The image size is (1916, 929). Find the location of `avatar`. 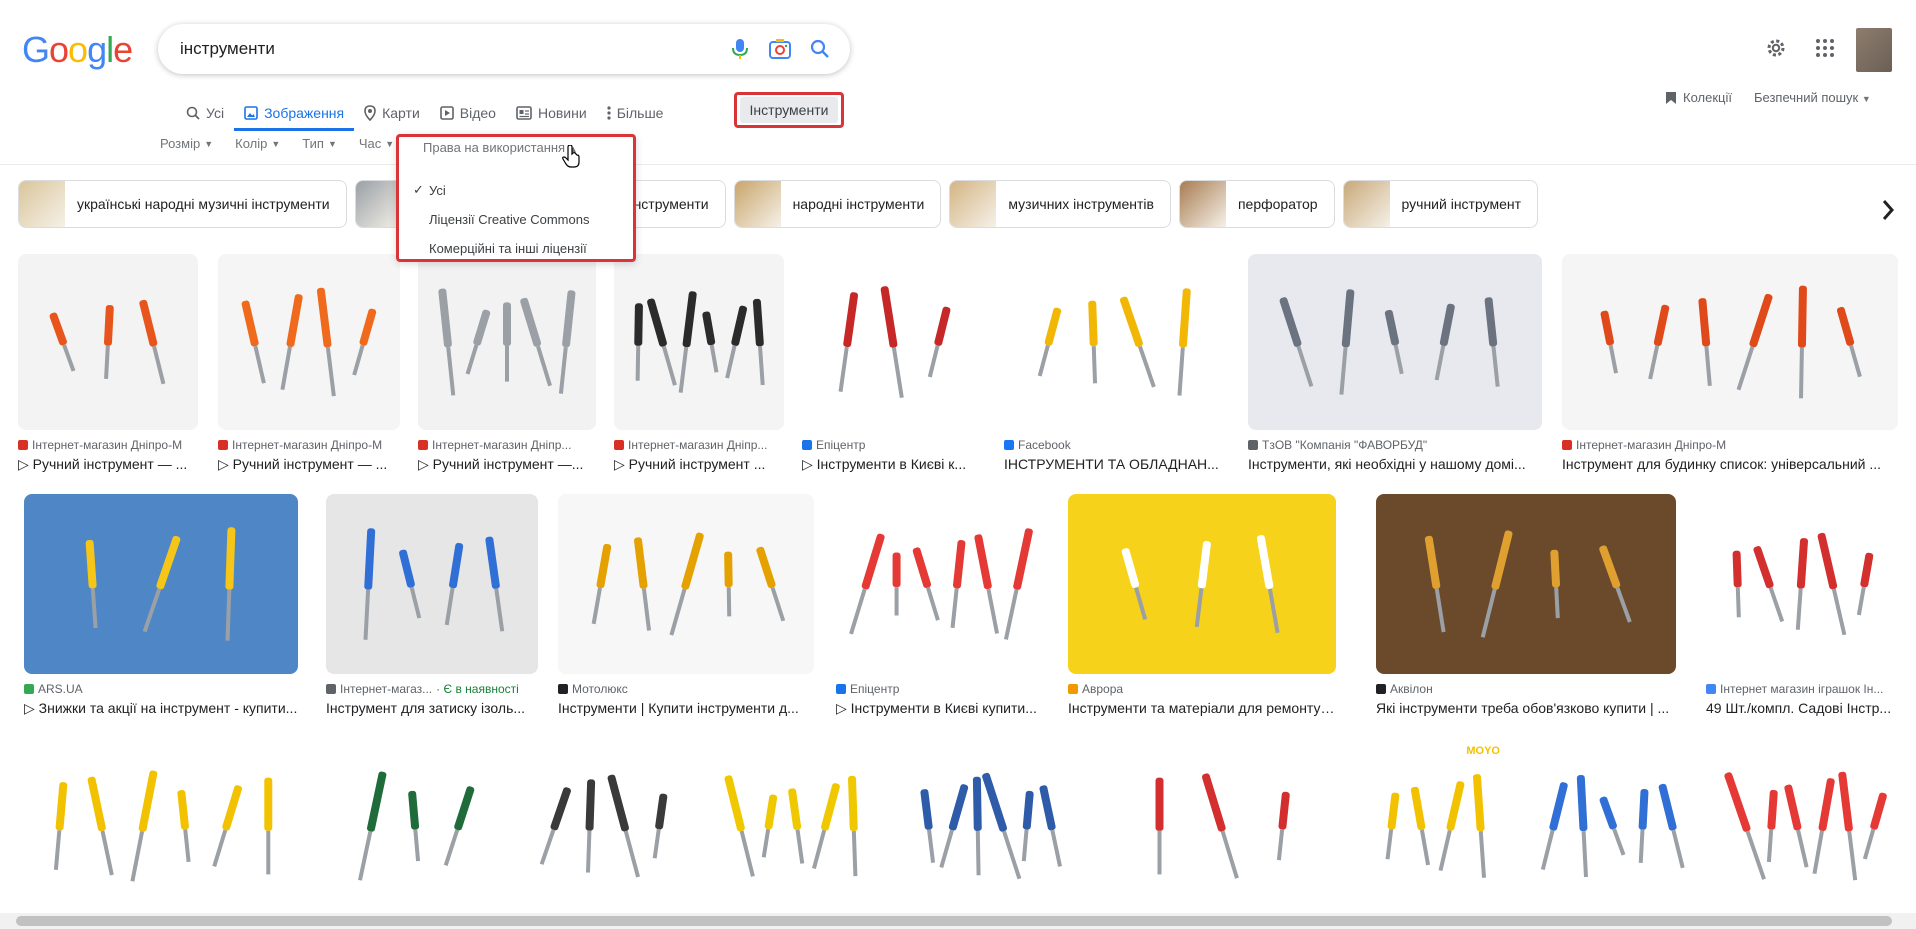

avatar is located at coordinates (1874, 50).